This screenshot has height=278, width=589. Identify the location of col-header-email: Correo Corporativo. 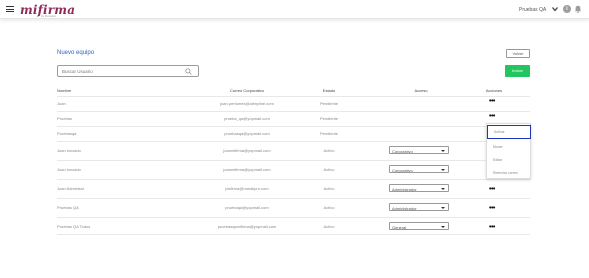
(247, 90).